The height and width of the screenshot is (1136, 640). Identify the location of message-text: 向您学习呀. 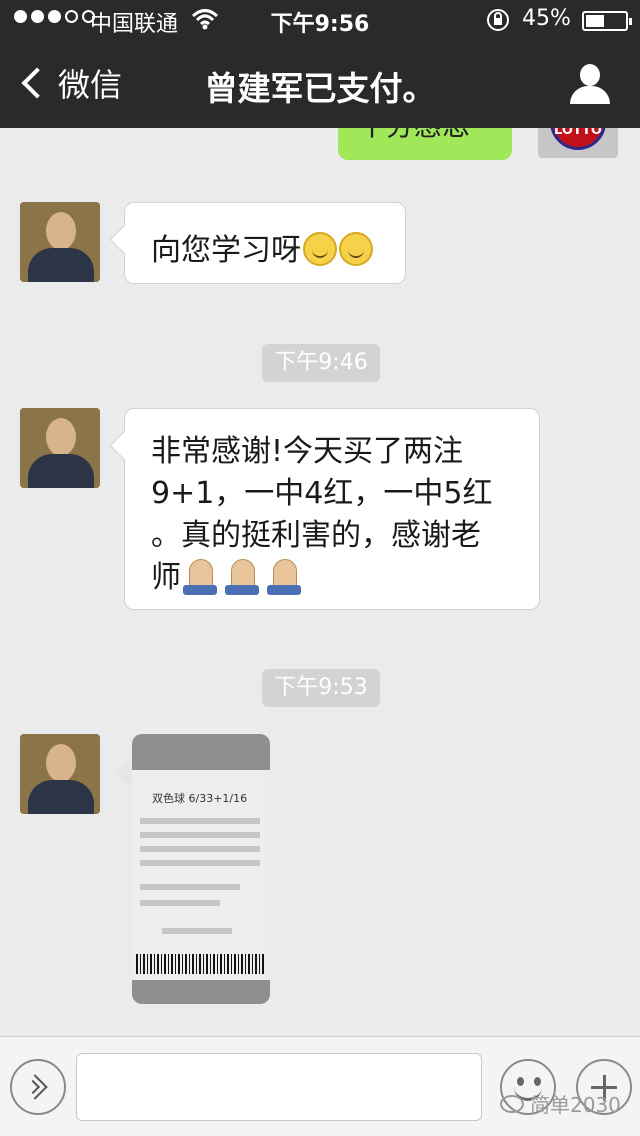
(226, 250).